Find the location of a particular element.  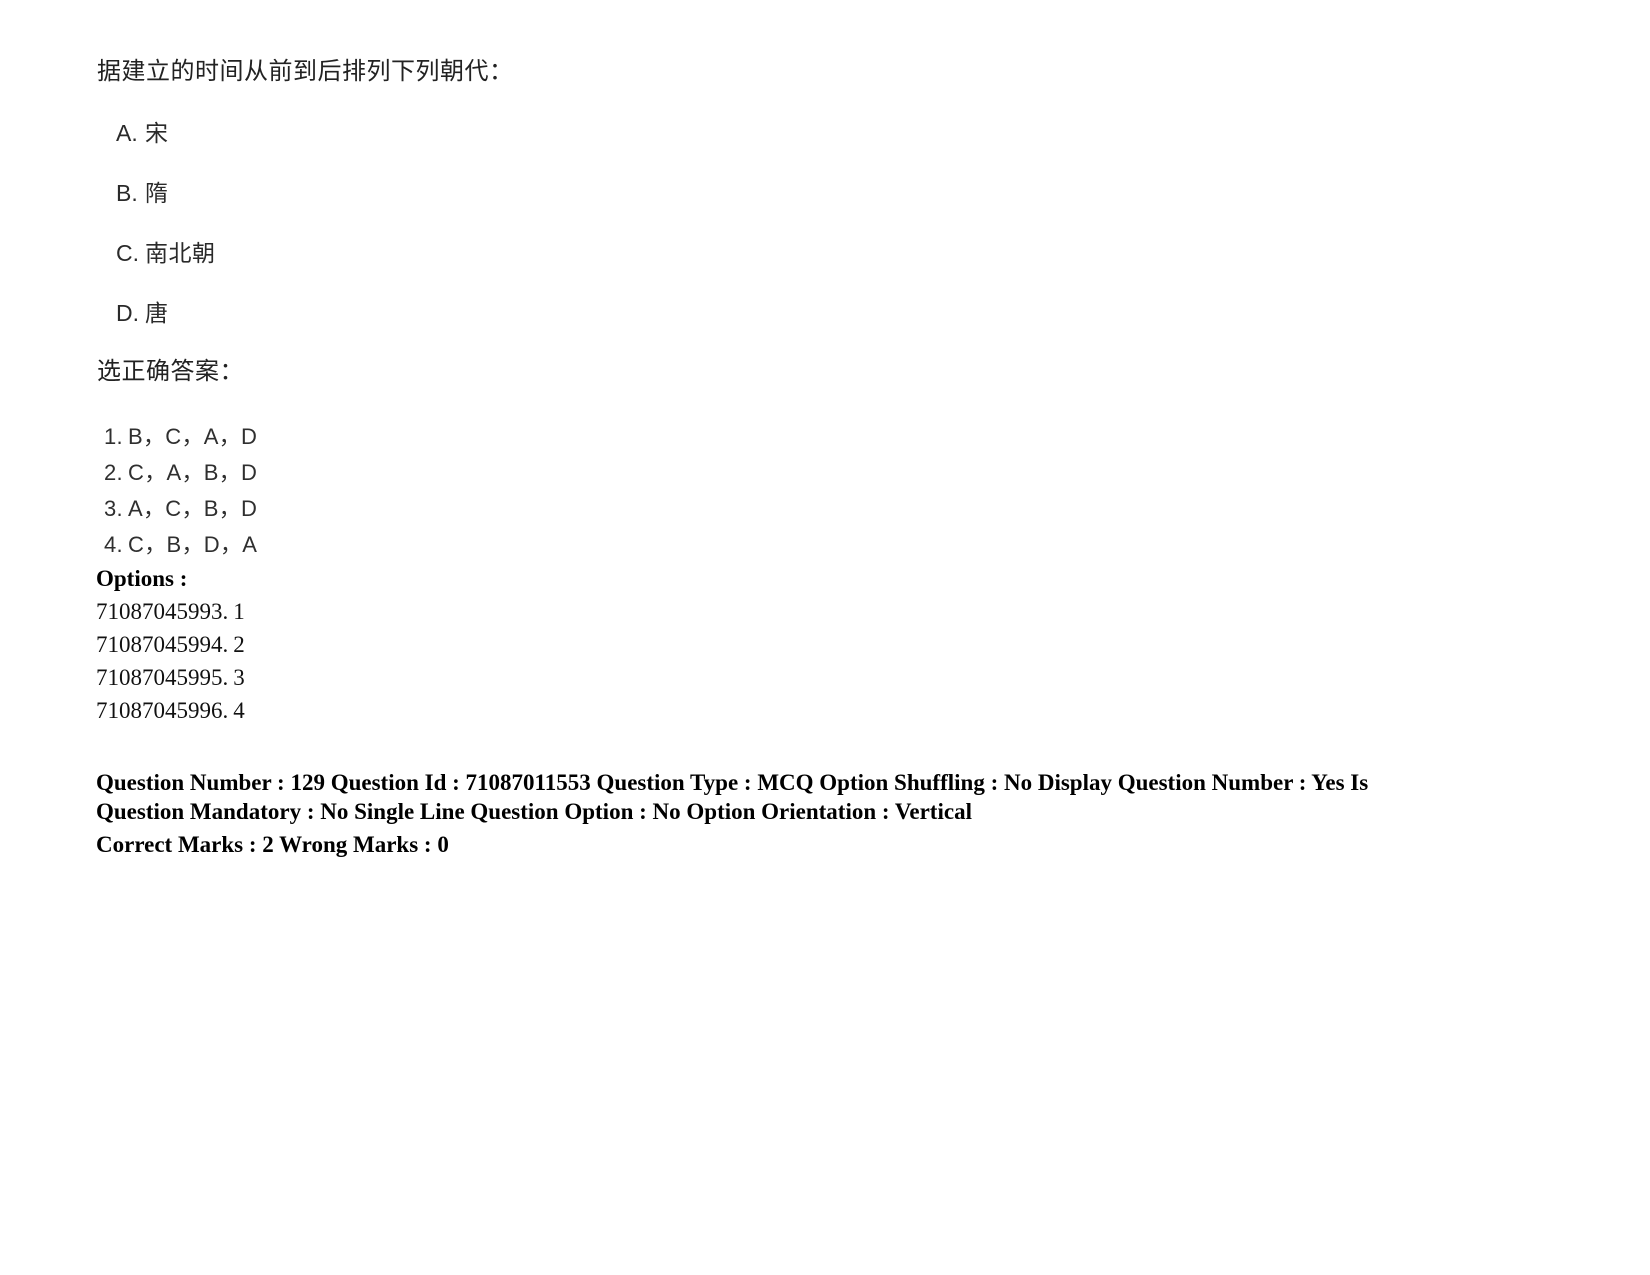

choice-text-c: 南北朝 is located at coordinates (180, 253).